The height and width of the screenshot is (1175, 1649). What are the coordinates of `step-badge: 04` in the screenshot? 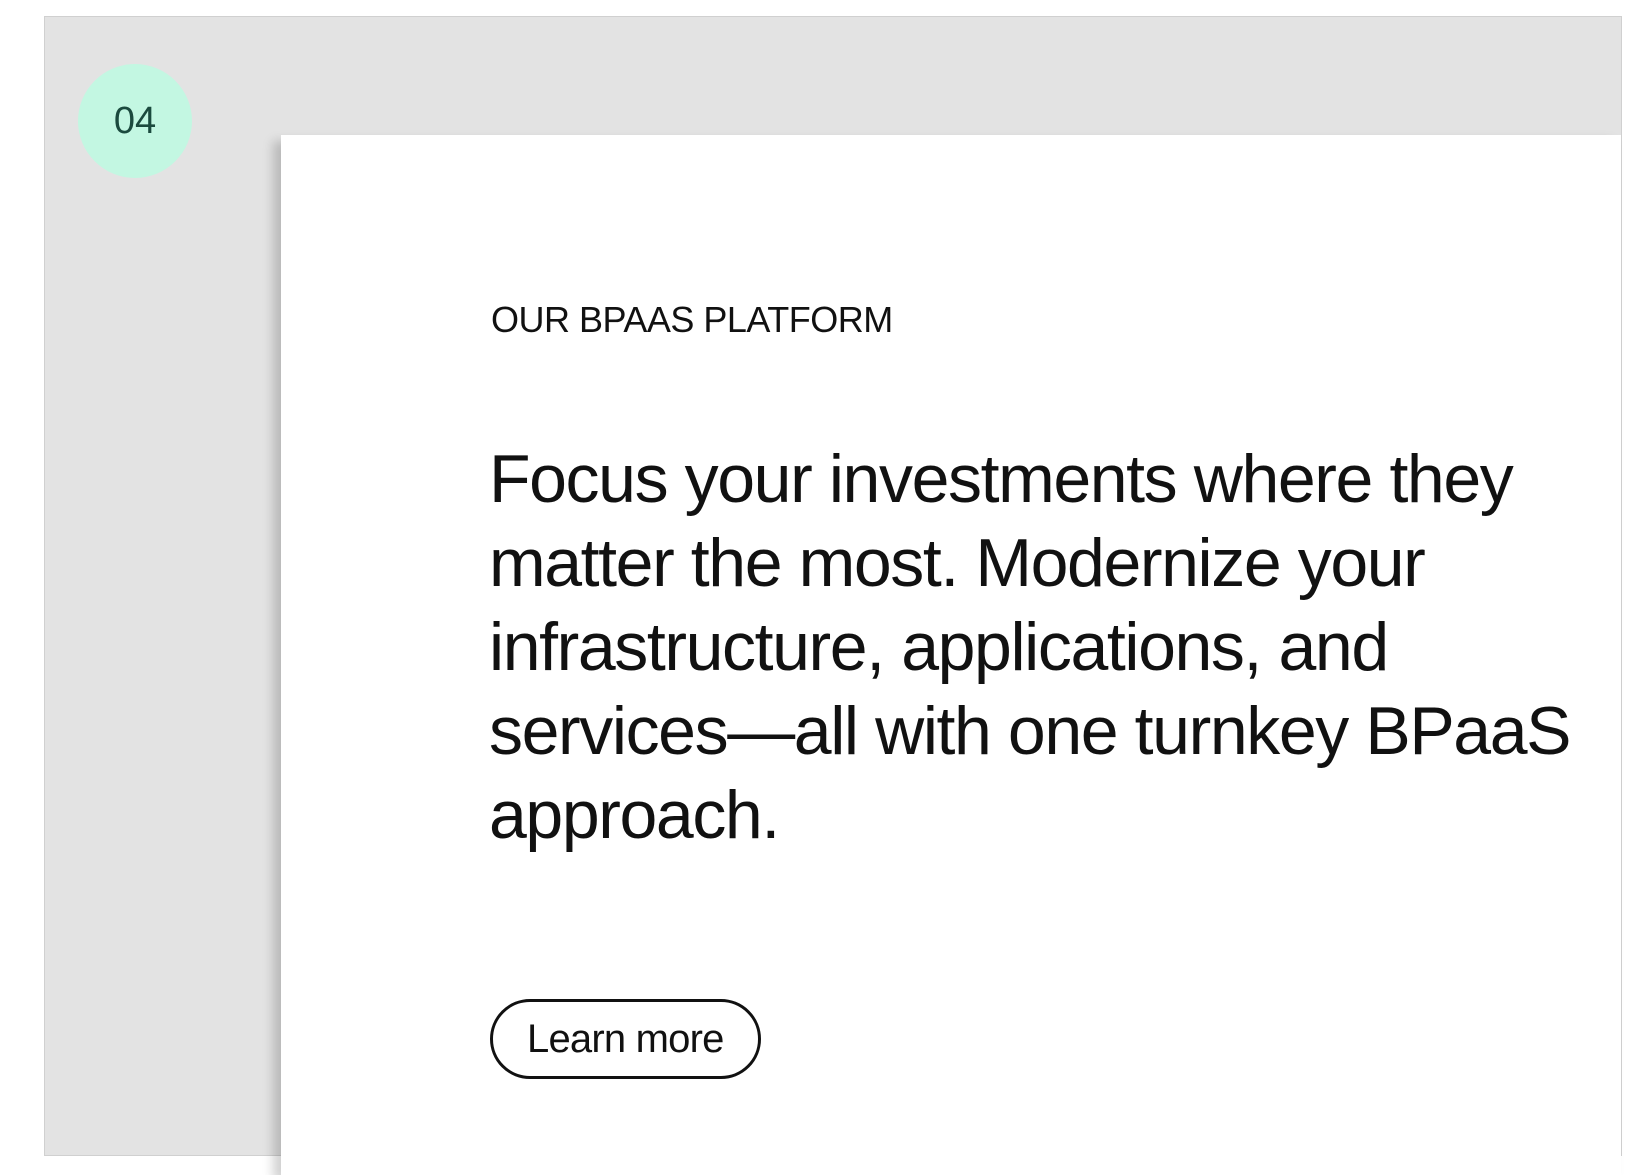 It's located at (135, 121).